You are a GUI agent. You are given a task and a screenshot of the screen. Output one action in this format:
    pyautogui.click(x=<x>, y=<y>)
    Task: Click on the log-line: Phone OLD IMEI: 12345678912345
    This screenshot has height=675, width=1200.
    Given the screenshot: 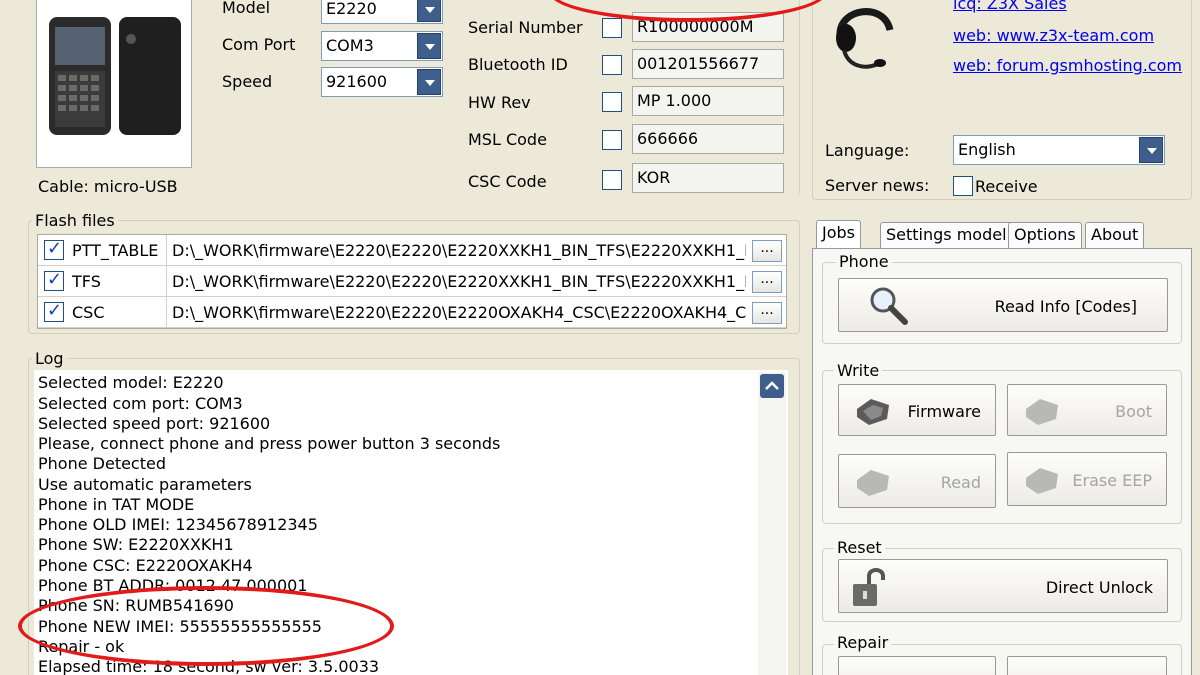 What is the action you would take?
    pyautogui.click(x=178, y=524)
    